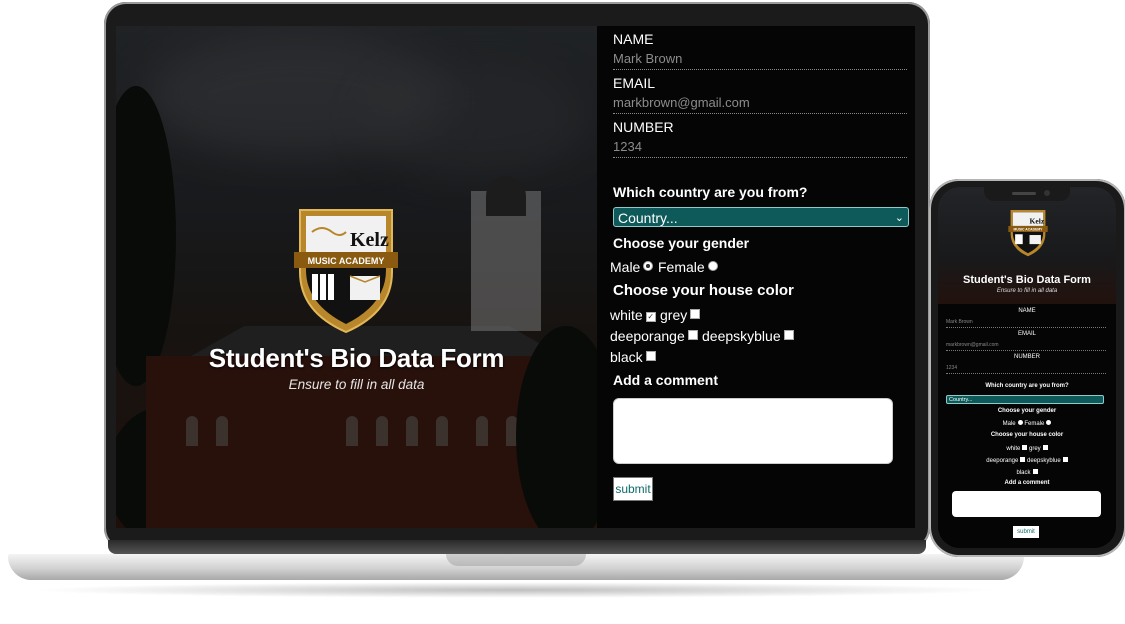 This screenshot has width=1125, height=624. Describe the element at coordinates (1028, 233) in the screenshot. I see `phone-academy-logo-icon: Kelz MUSIC ACADEMY` at that location.